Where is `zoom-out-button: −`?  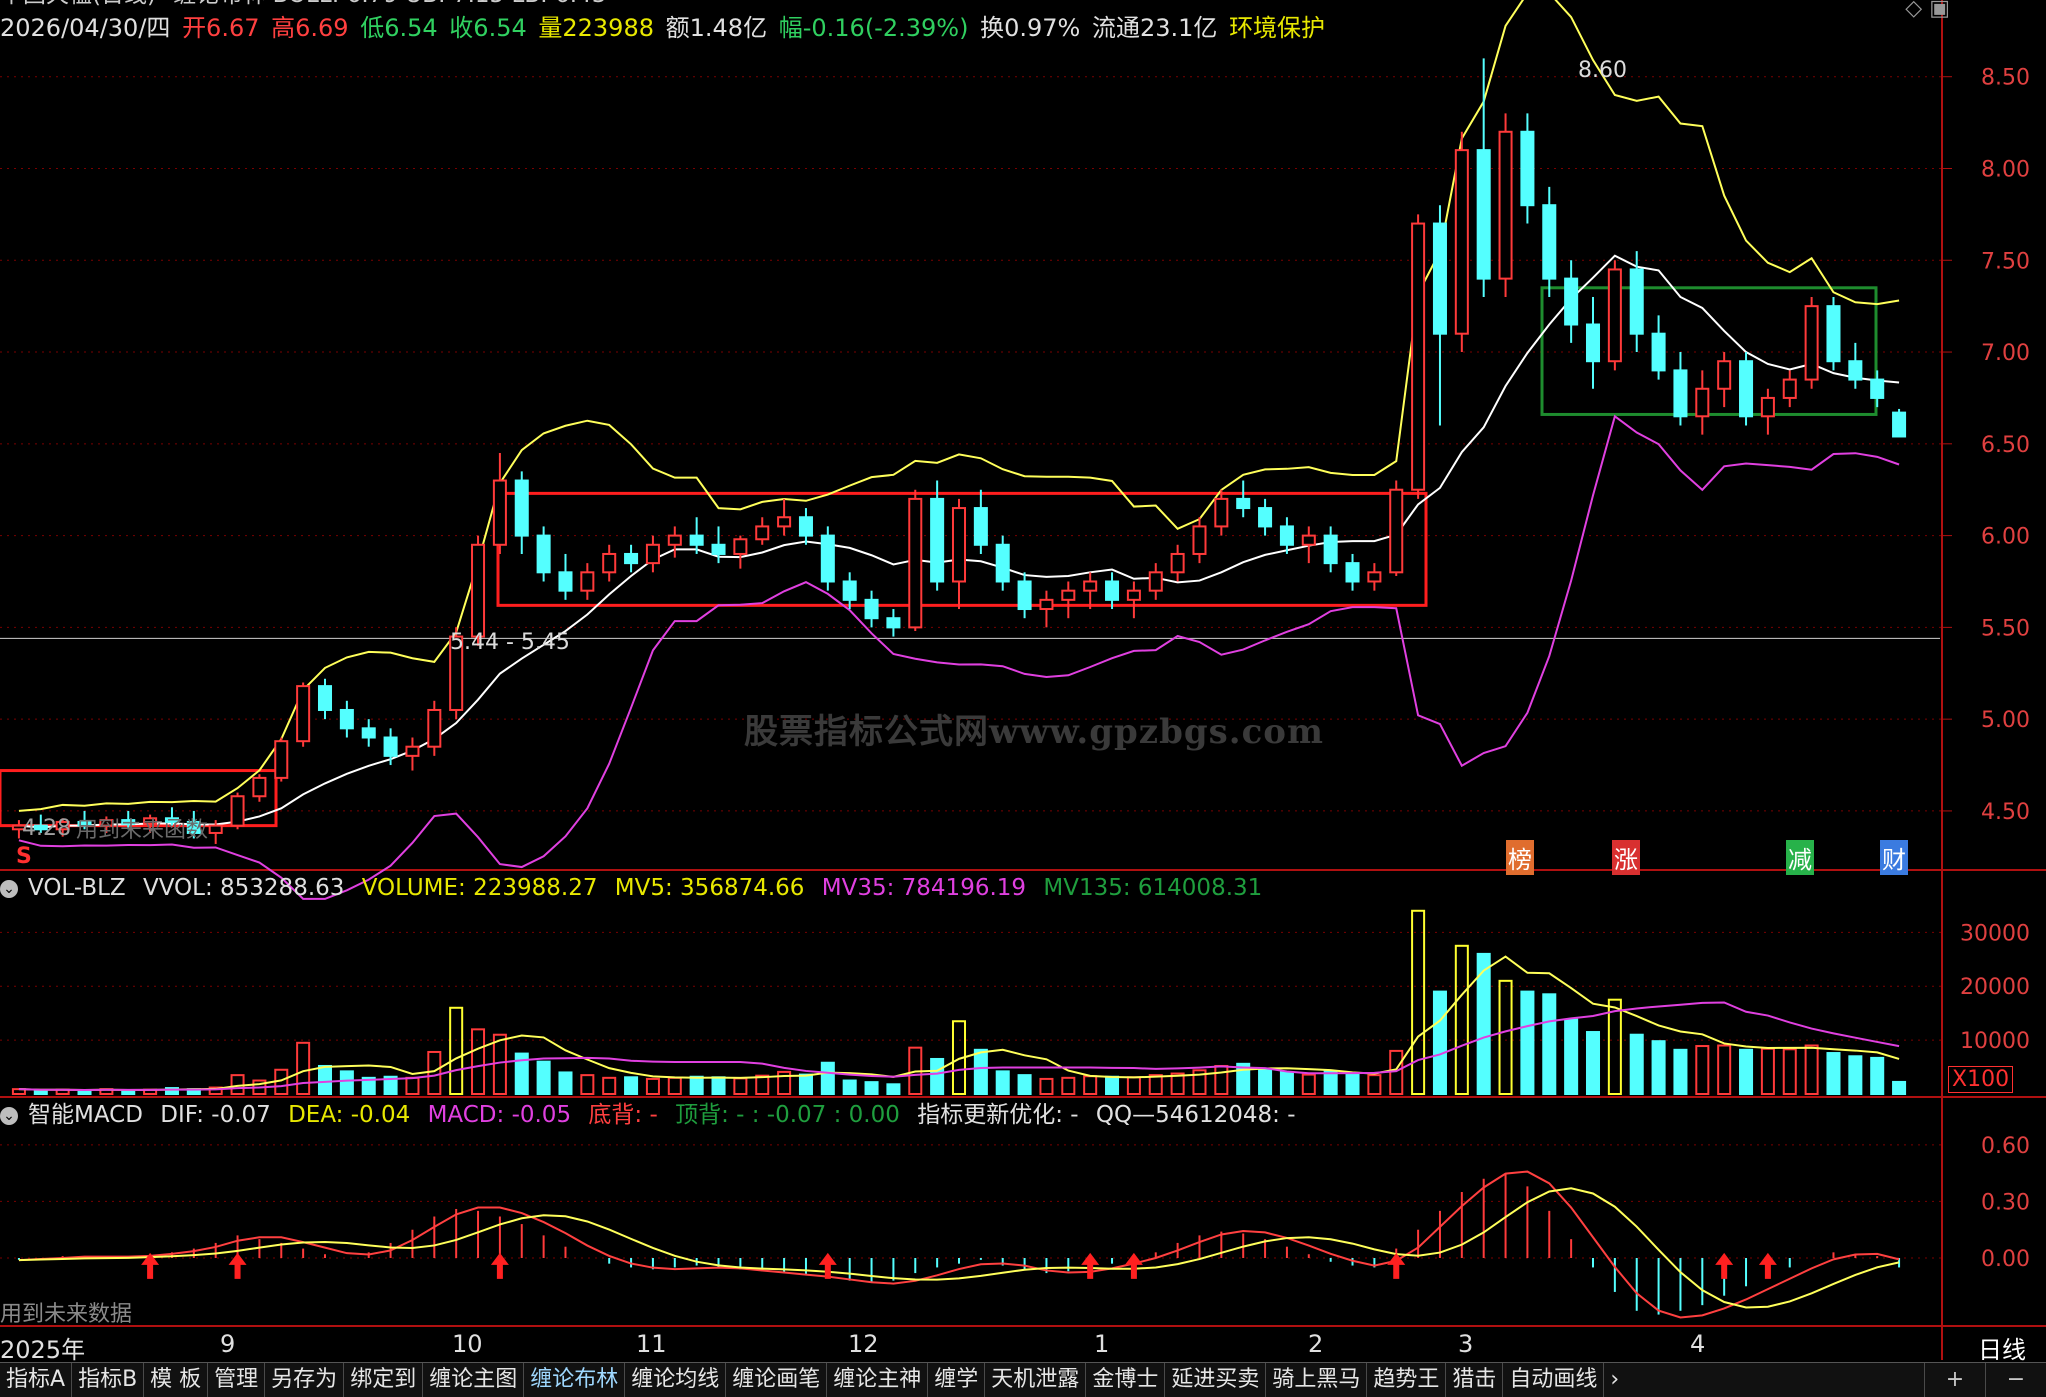 zoom-out-button: − is located at coordinates (2015, 1380).